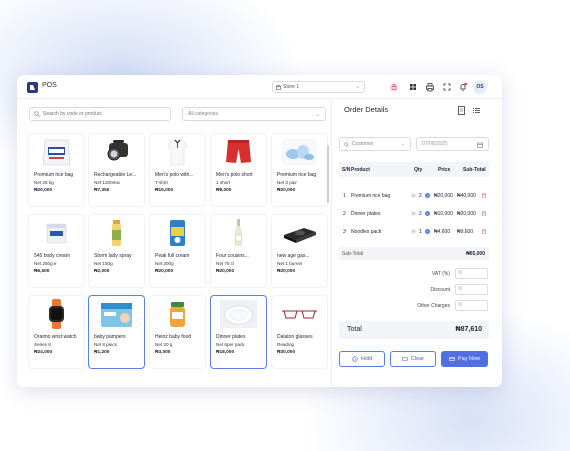 This screenshot has height=451, width=570. Describe the element at coordinates (318, 87) in the screenshot. I see `store-select: Store 1 ⌄` at that location.